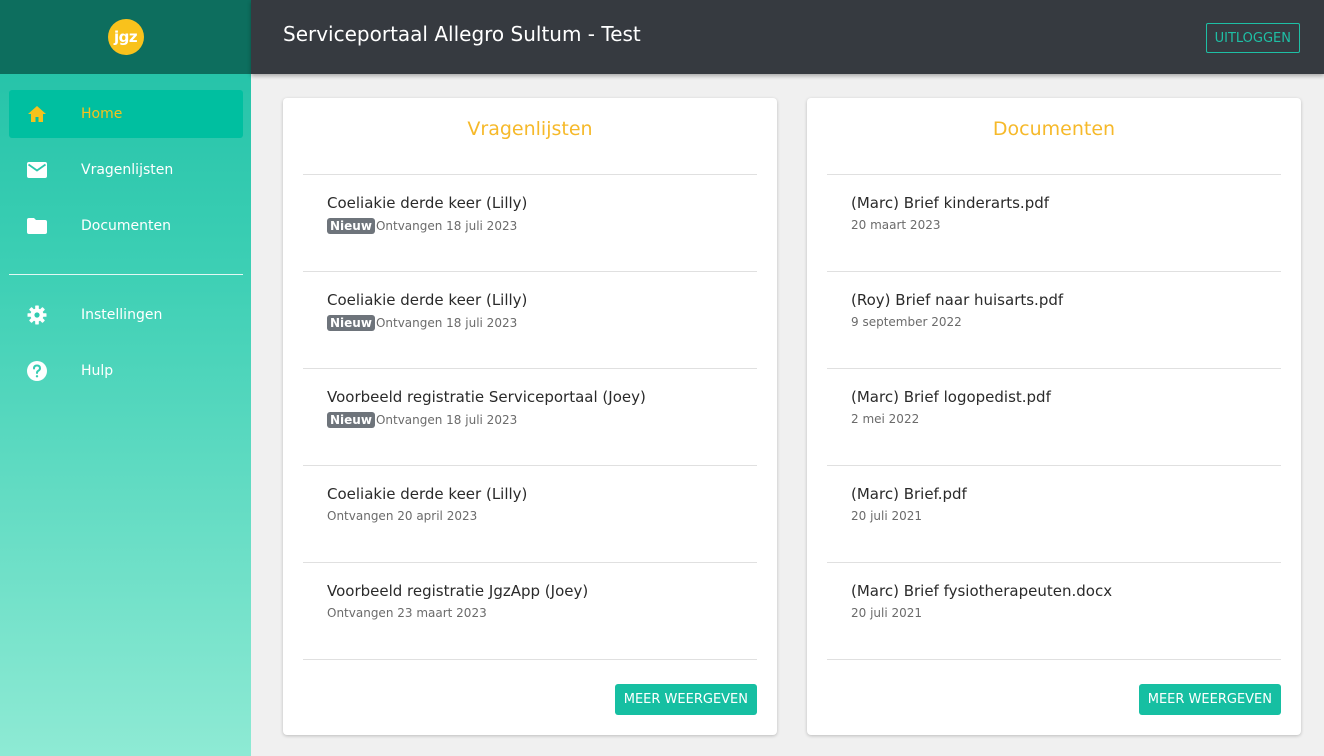 Image resolution: width=1324 pixels, height=756 pixels. What do you see at coordinates (1209, 699) in the screenshot?
I see `documents-more-button: MEER WEERGEVEN` at bounding box center [1209, 699].